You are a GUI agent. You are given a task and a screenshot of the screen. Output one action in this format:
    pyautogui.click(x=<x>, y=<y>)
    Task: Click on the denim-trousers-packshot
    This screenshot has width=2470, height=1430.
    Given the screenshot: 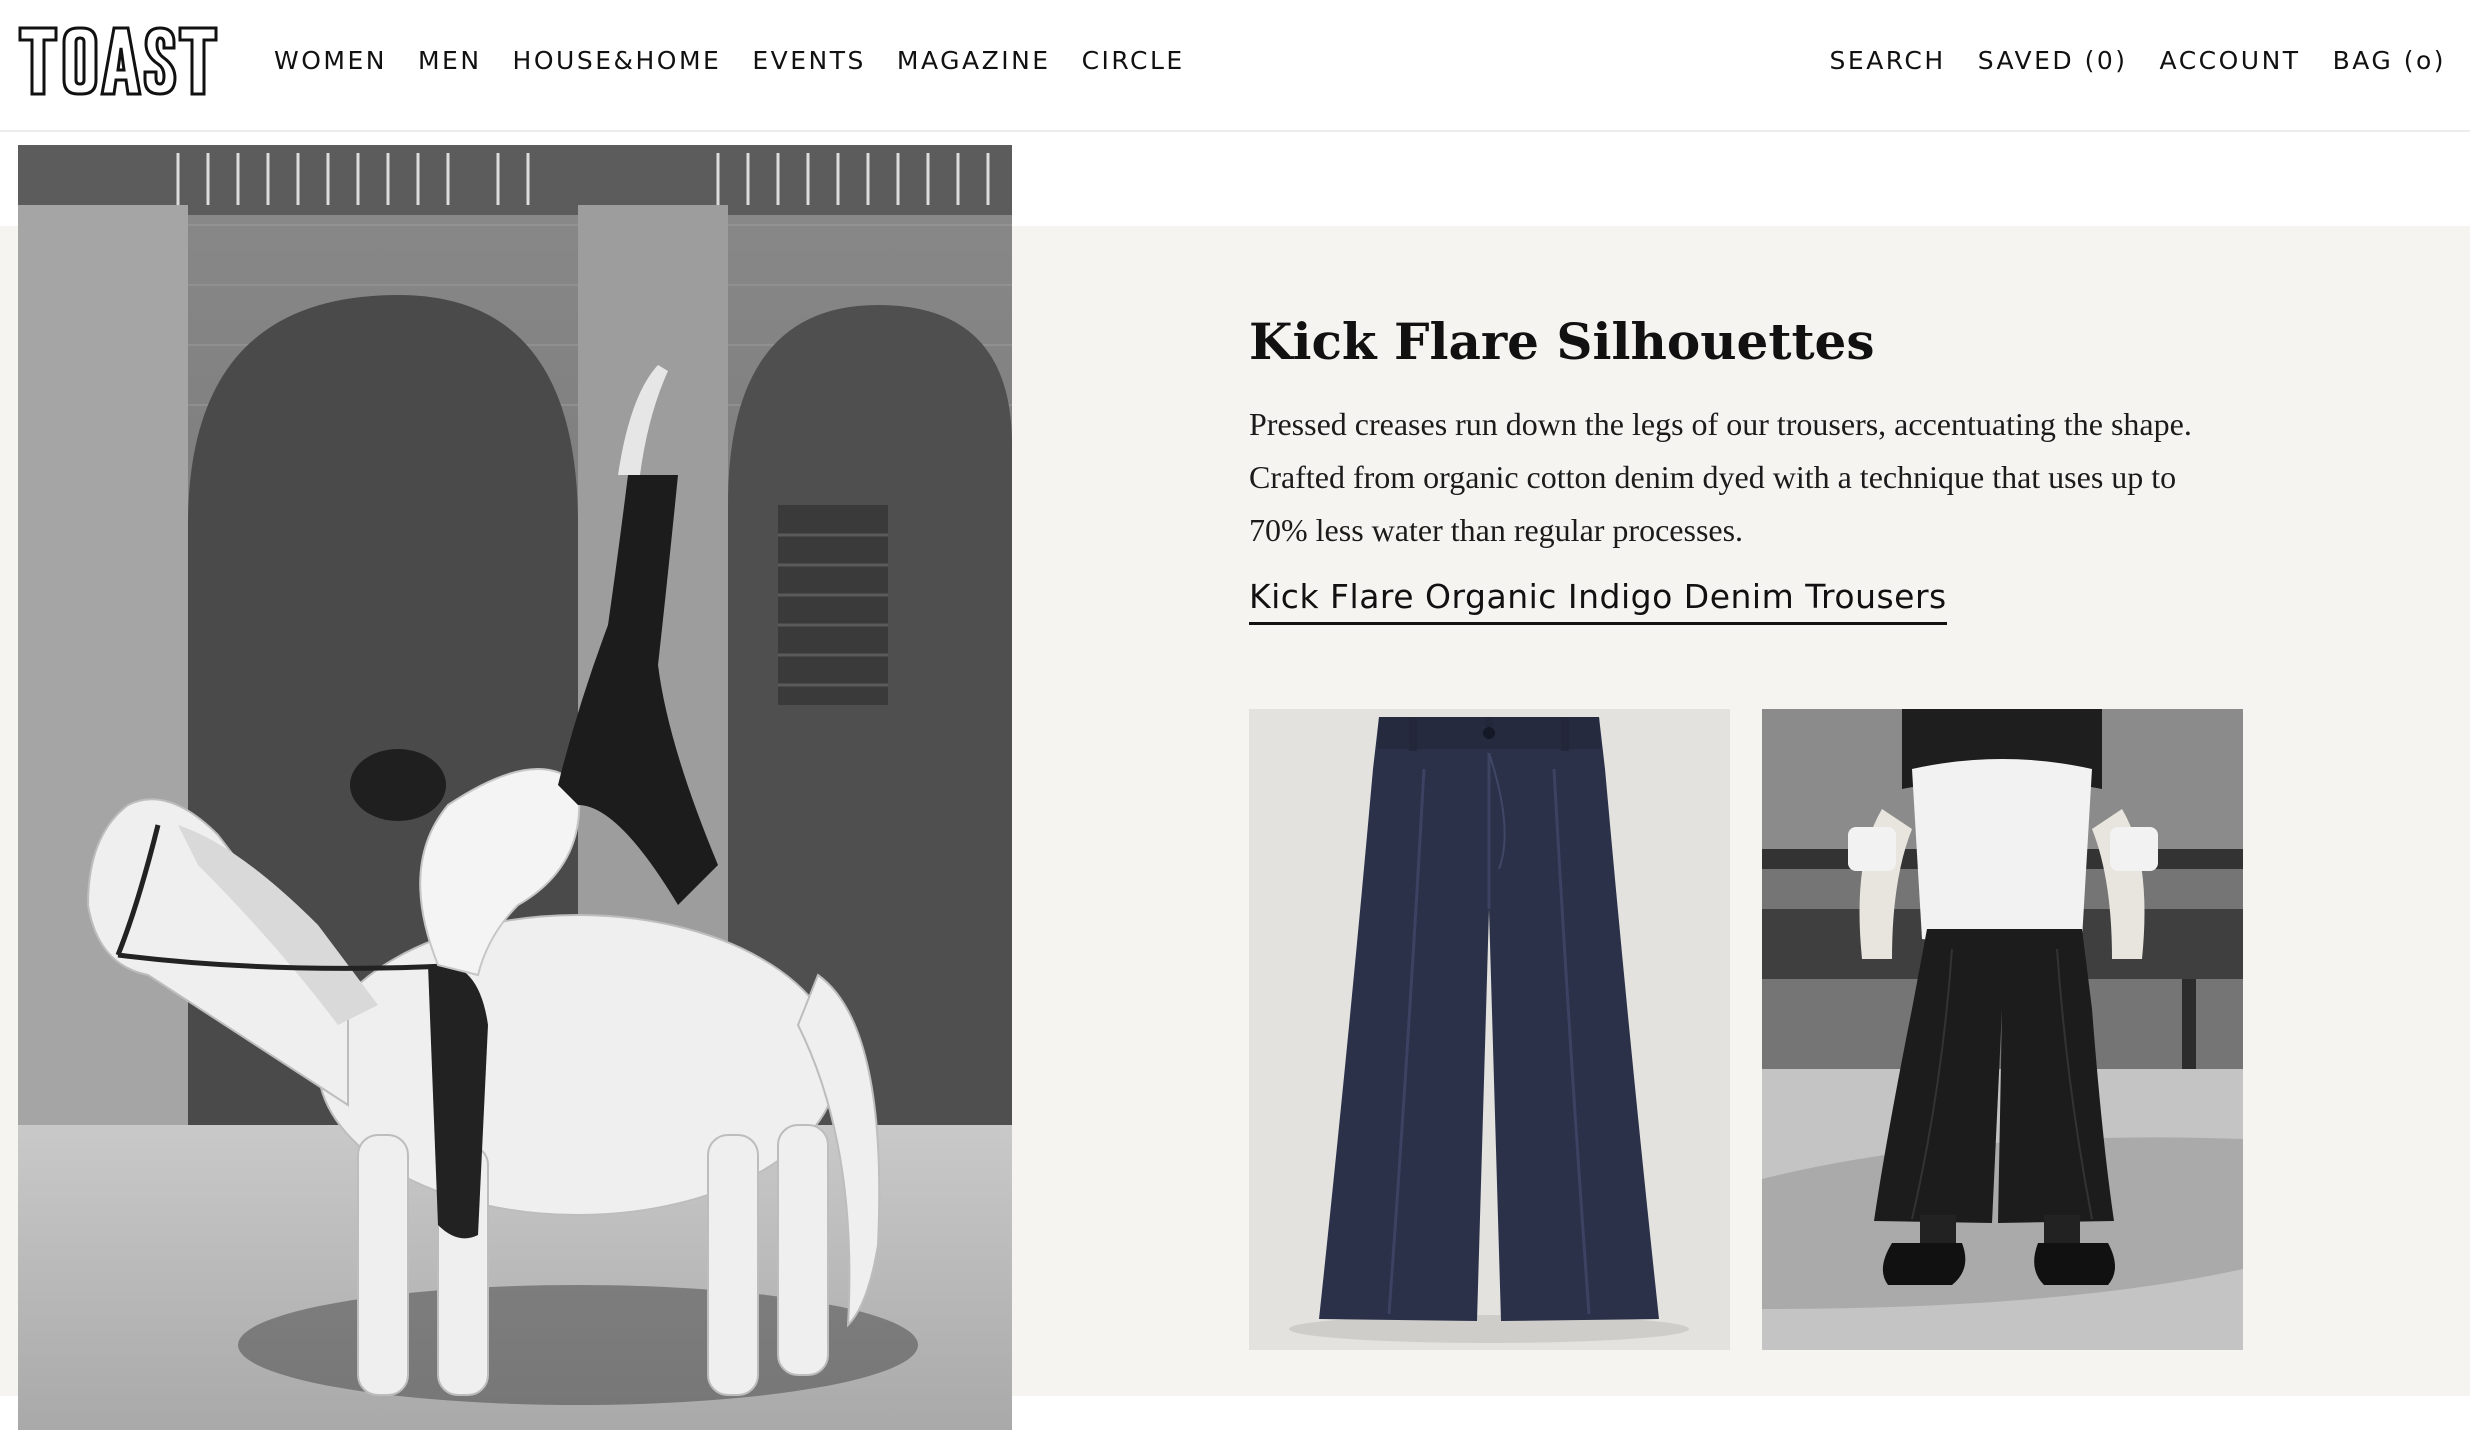 What is the action you would take?
    pyautogui.click(x=1489, y=1029)
    